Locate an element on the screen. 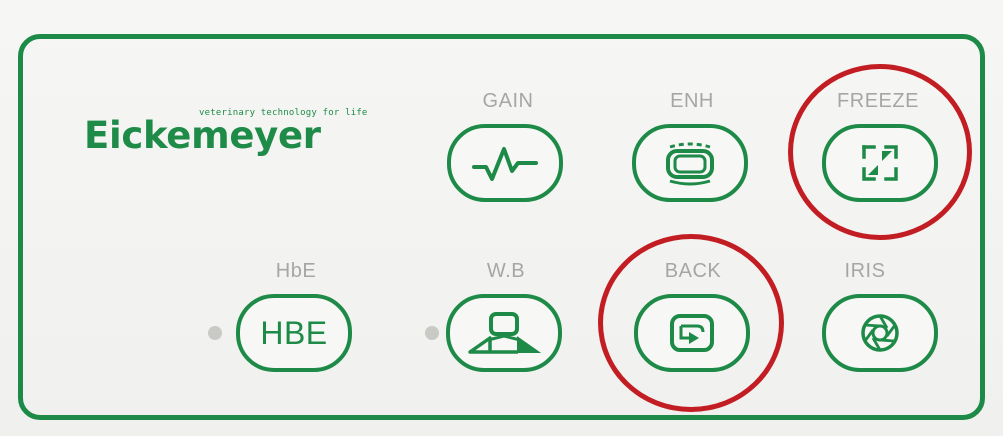 This screenshot has height=436, width=1003. iris-button is located at coordinates (880, 333).